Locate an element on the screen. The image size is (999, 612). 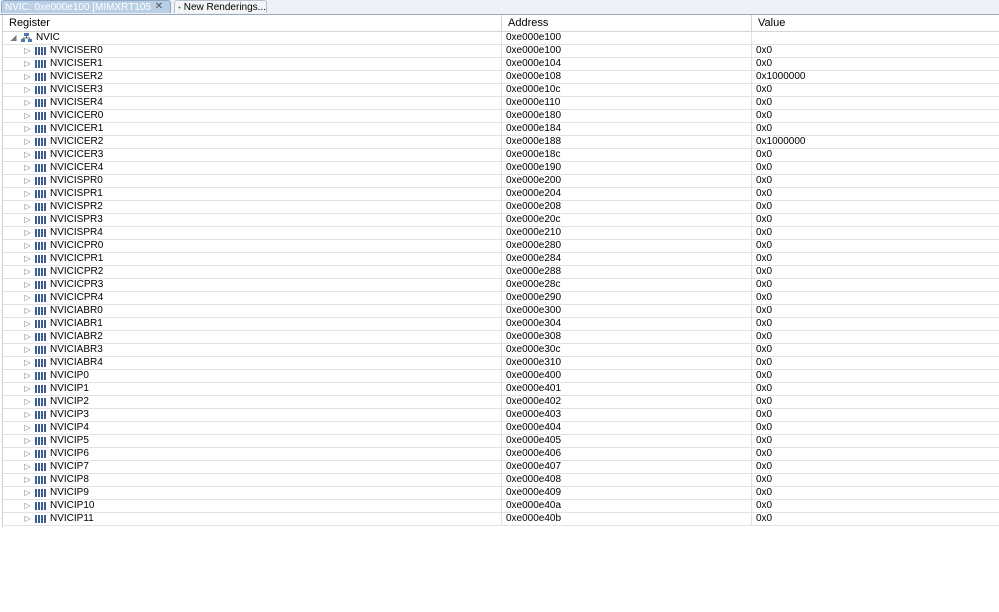
tab-nvic-rendering: NVIC: 0xe000e100 [MIMXRT1052xxxxx] ✕ is located at coordinates (86, 6).